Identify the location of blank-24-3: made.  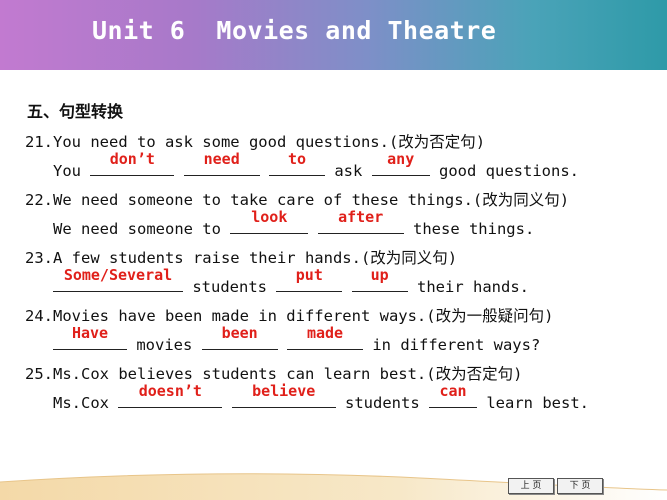
(325, 337).